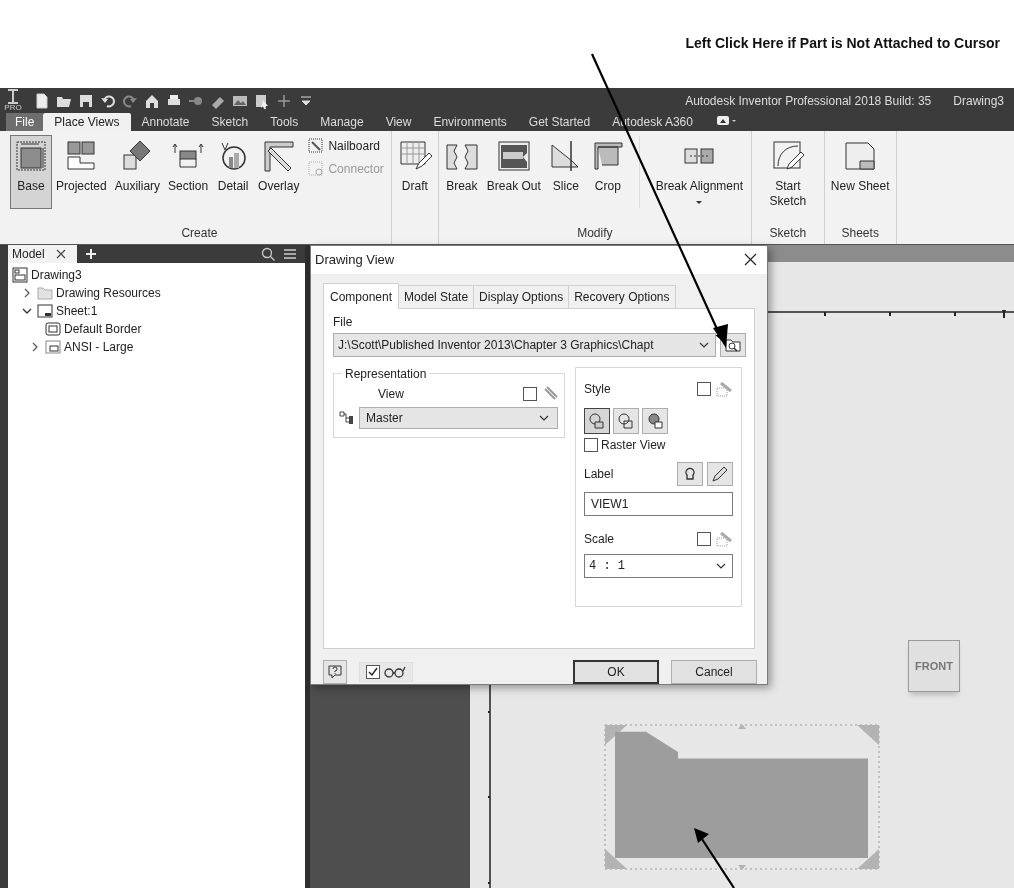  What do you see at coordinates (658, 503) in the screenshot?
I see `label-field: VIEW1` at bounding box center [658, 503].